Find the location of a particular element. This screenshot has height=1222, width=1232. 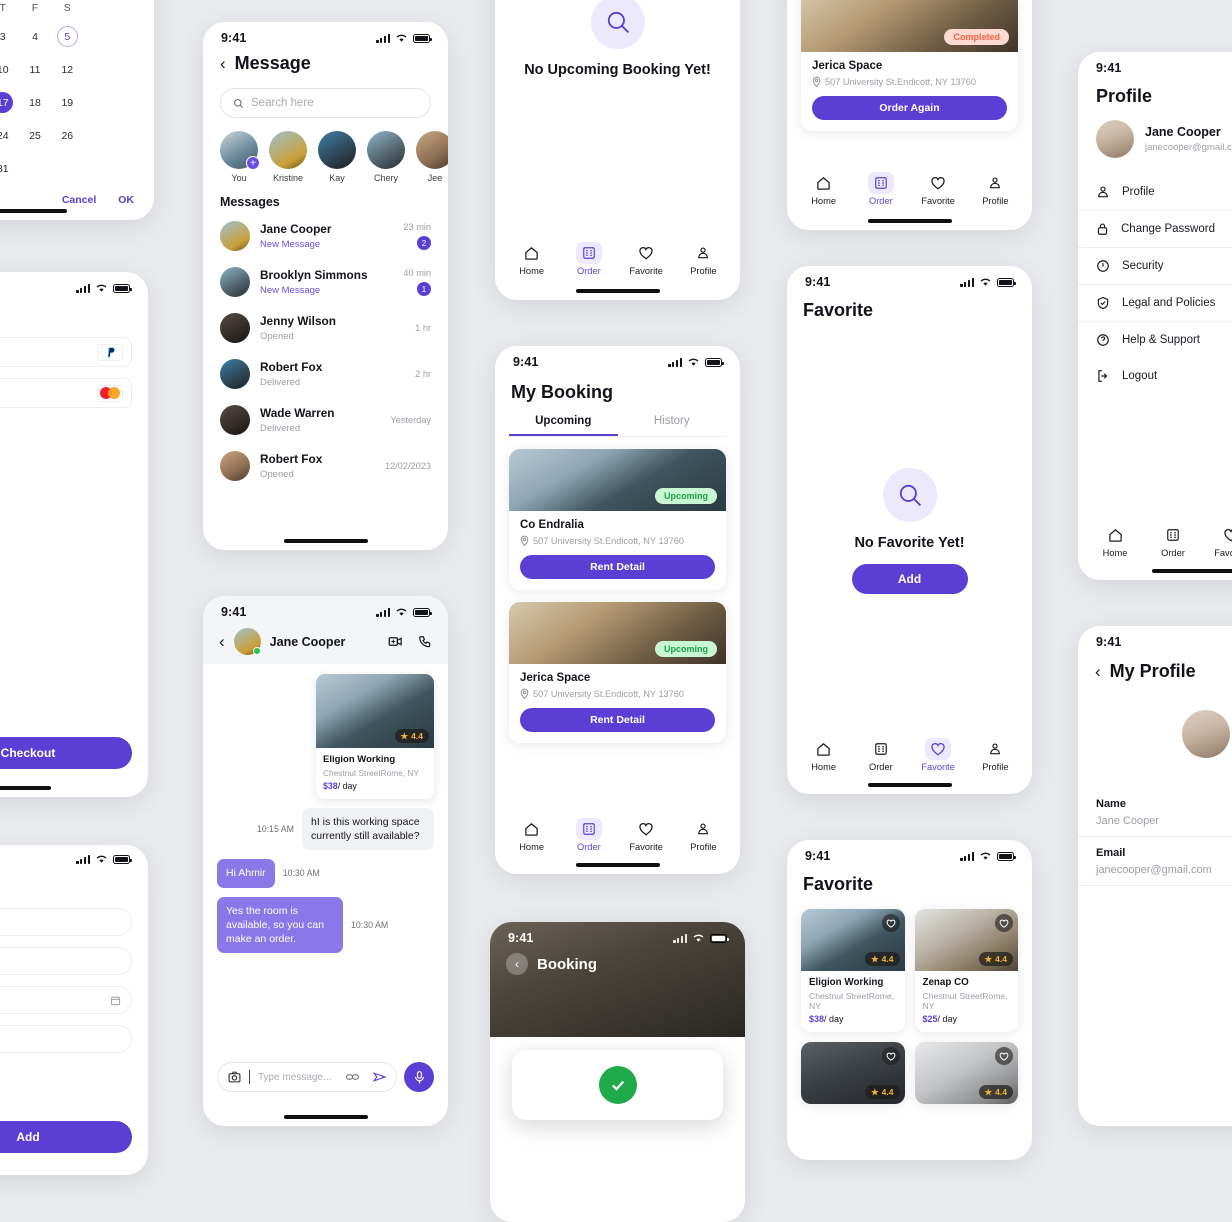

calendar-day: 12 is located at coordinates (67, 69).